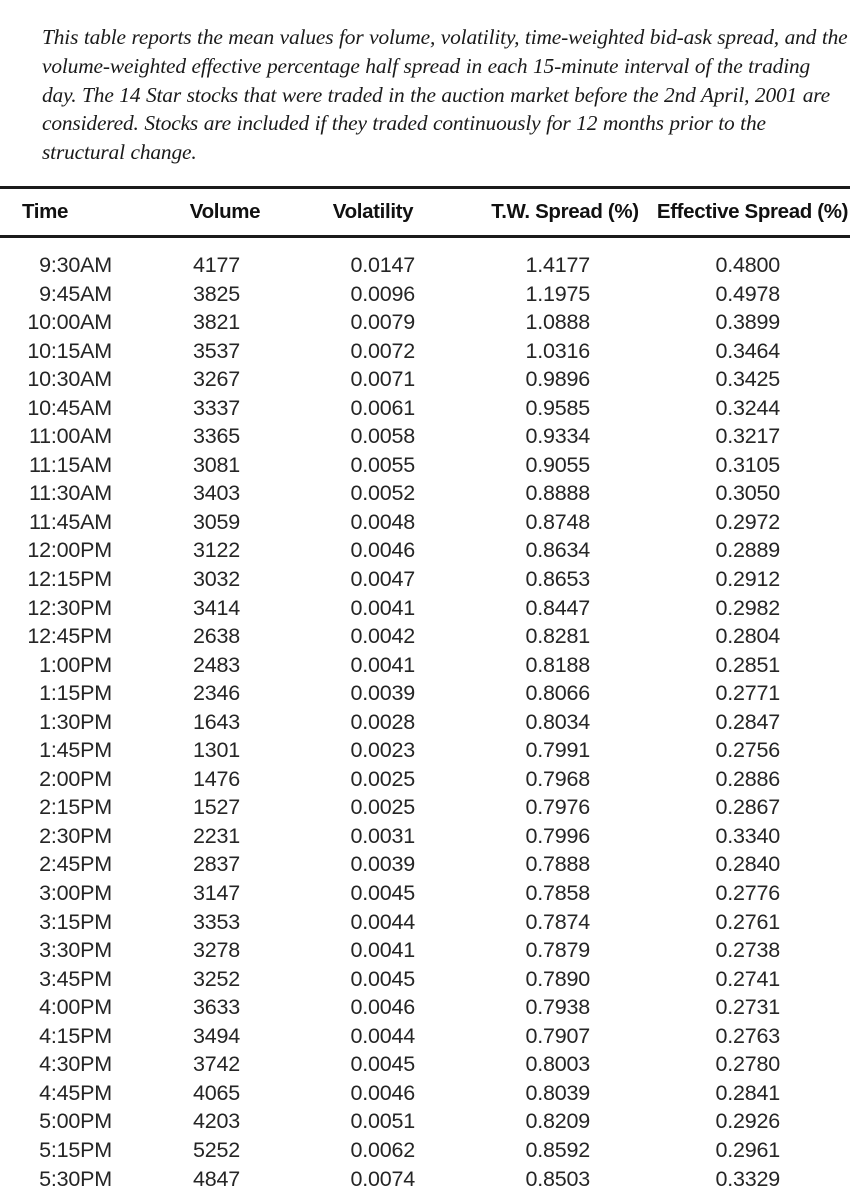 This screenshot has height=1193, width=850. Describe the element at coordinates (425, 922) in the screenshot. I see `table-row: 3:15PM33530.00440.78740.2761` at that location.